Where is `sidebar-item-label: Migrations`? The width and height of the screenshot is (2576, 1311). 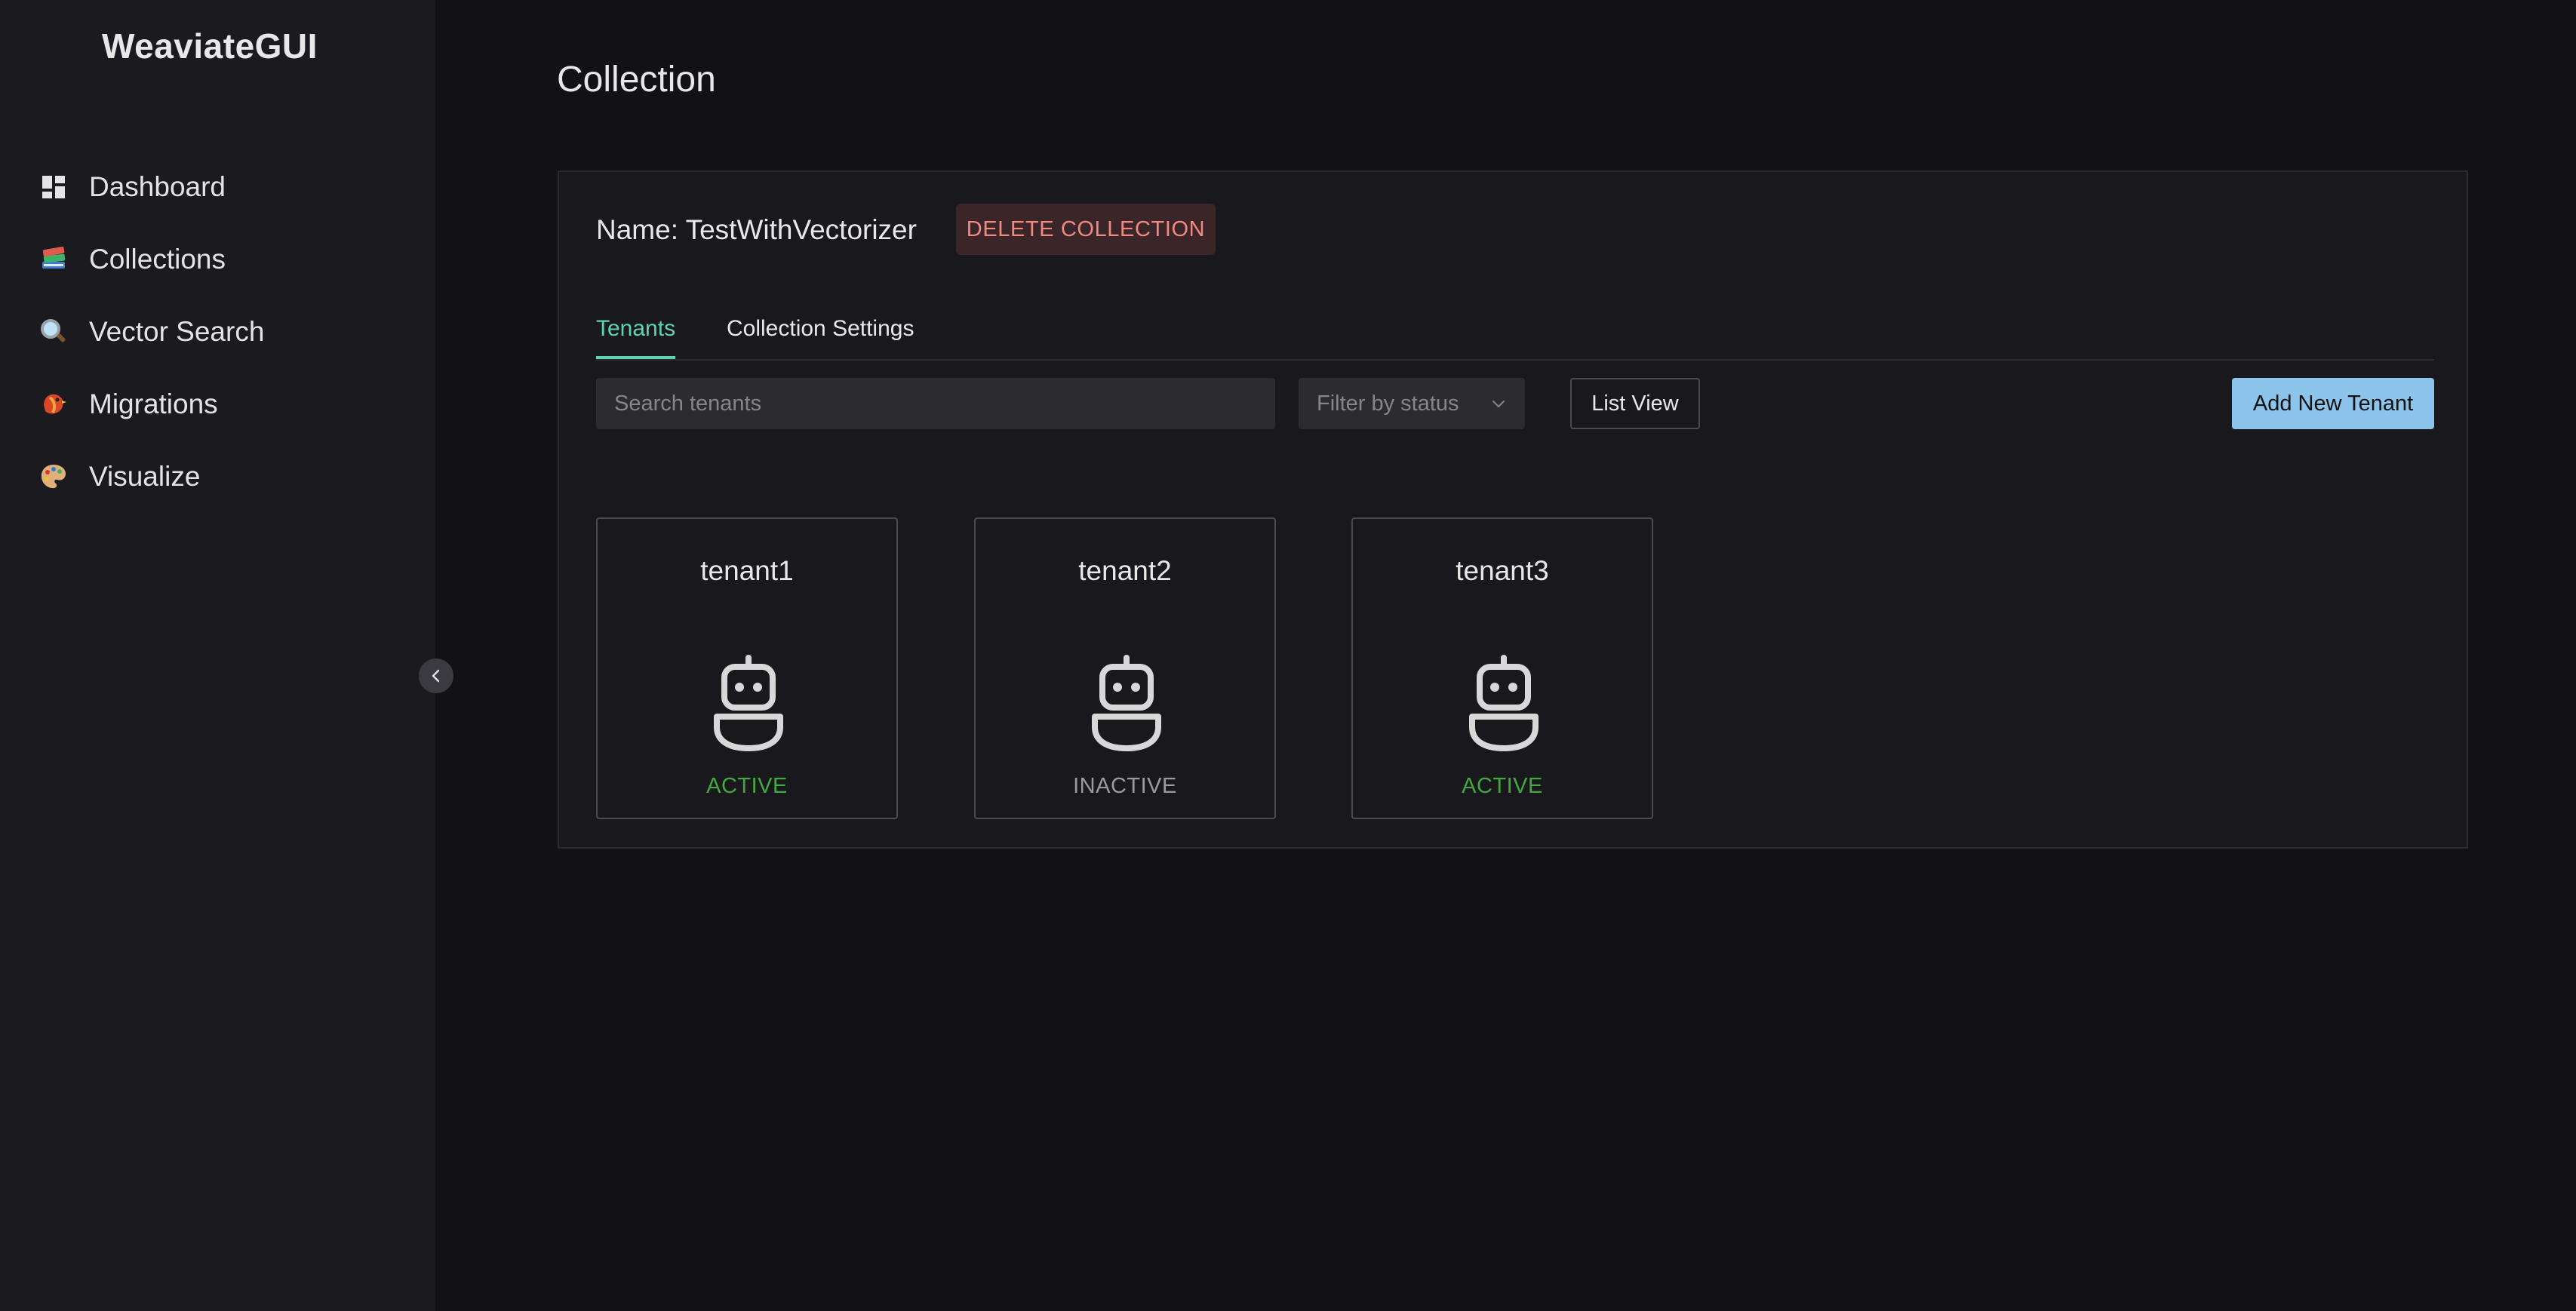 sidebar-item-label: Migrations is located at coordinates (153, 403).